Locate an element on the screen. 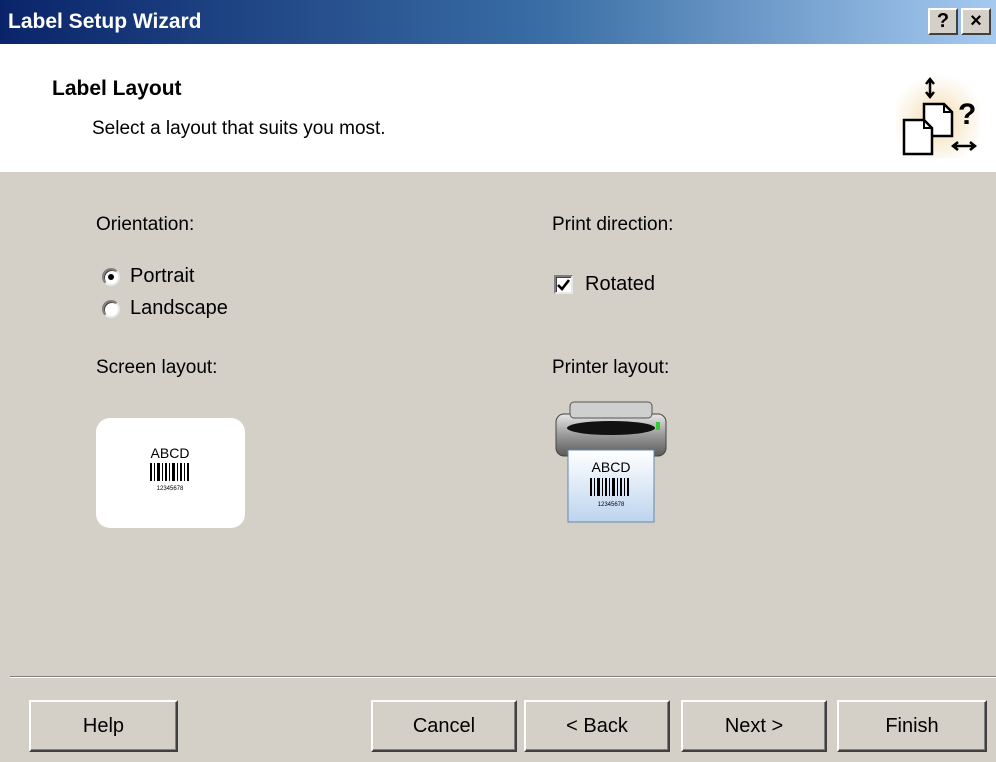  button-separator is located at coordinates (503, 677).